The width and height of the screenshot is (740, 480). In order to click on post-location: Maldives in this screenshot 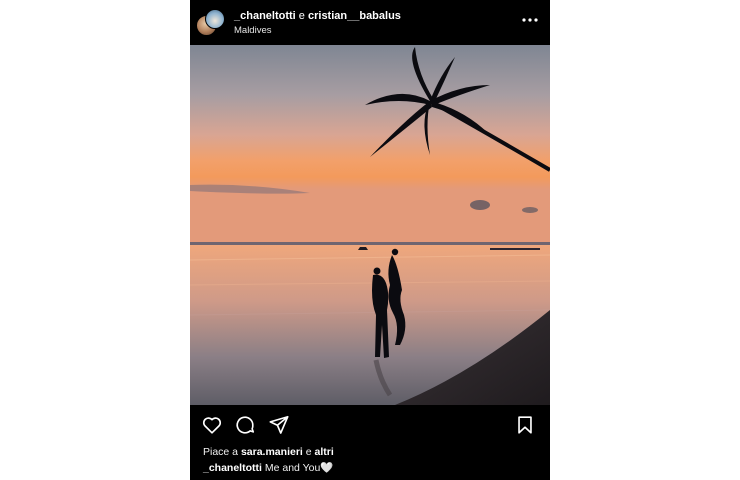, I will do `click(253, 30)`.